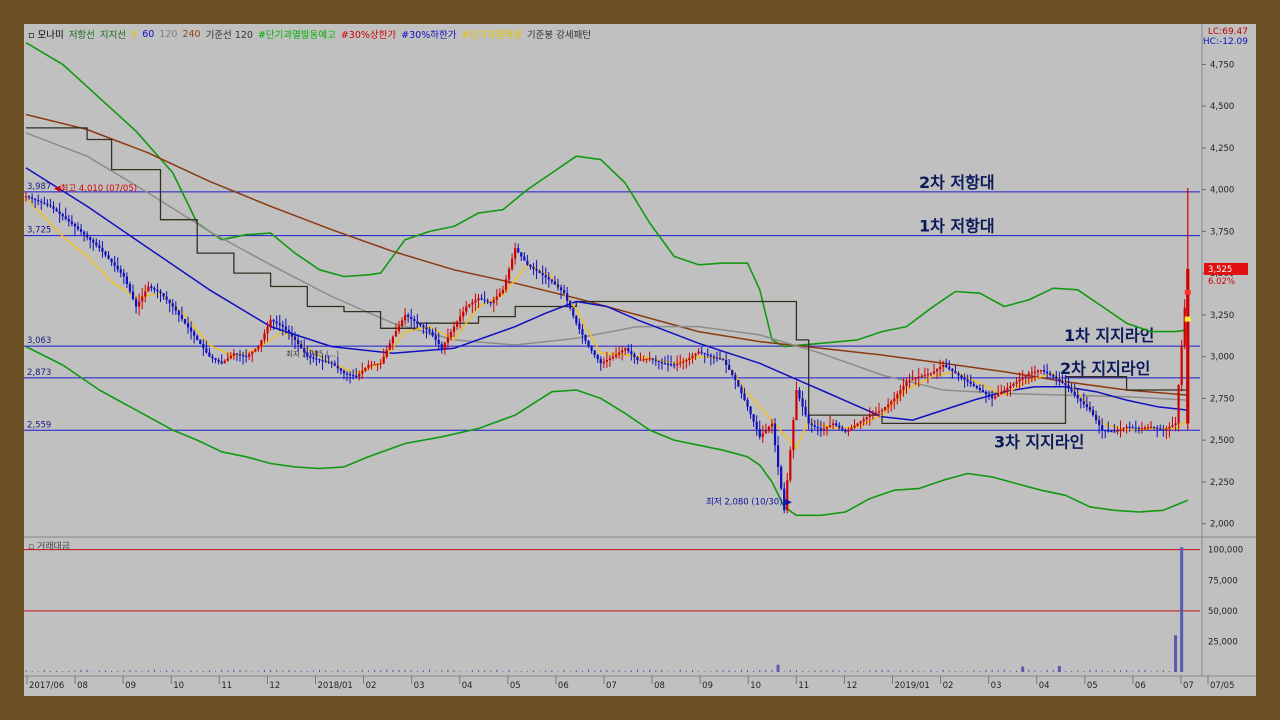 The image size is (1280, 720). What do you see at coordinates (428, 34) in the screenshot?
I see `legend-item: #30%하한가` at bounding box center [428, 34].